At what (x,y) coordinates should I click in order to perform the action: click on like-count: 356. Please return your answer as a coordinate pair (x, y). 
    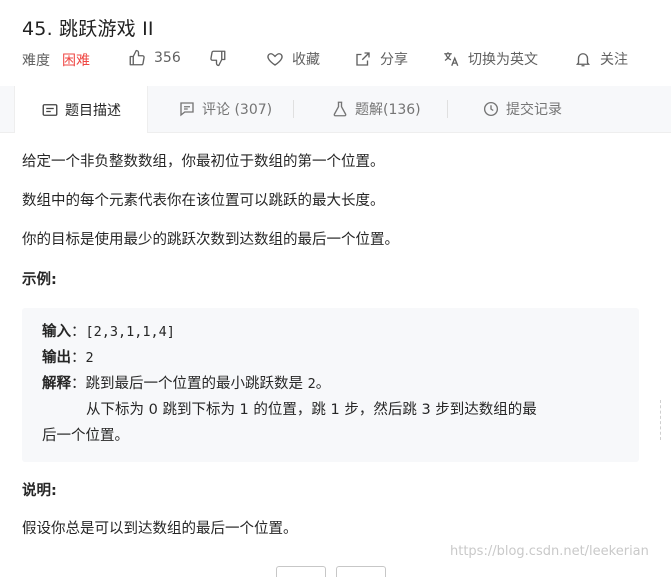
    Looking at the image, I should click on (167, 58).